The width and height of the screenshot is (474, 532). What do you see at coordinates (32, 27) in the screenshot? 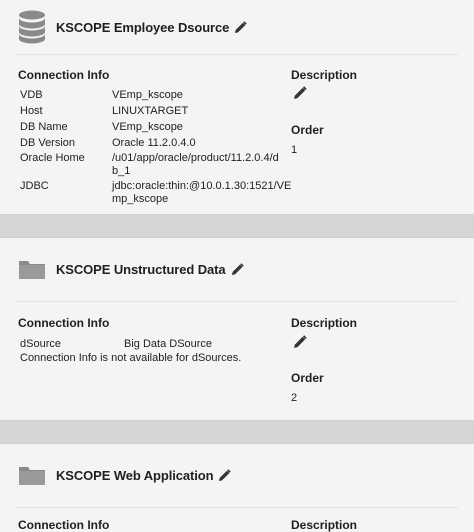
I see `database-icon` at bounding box center [32, 27].